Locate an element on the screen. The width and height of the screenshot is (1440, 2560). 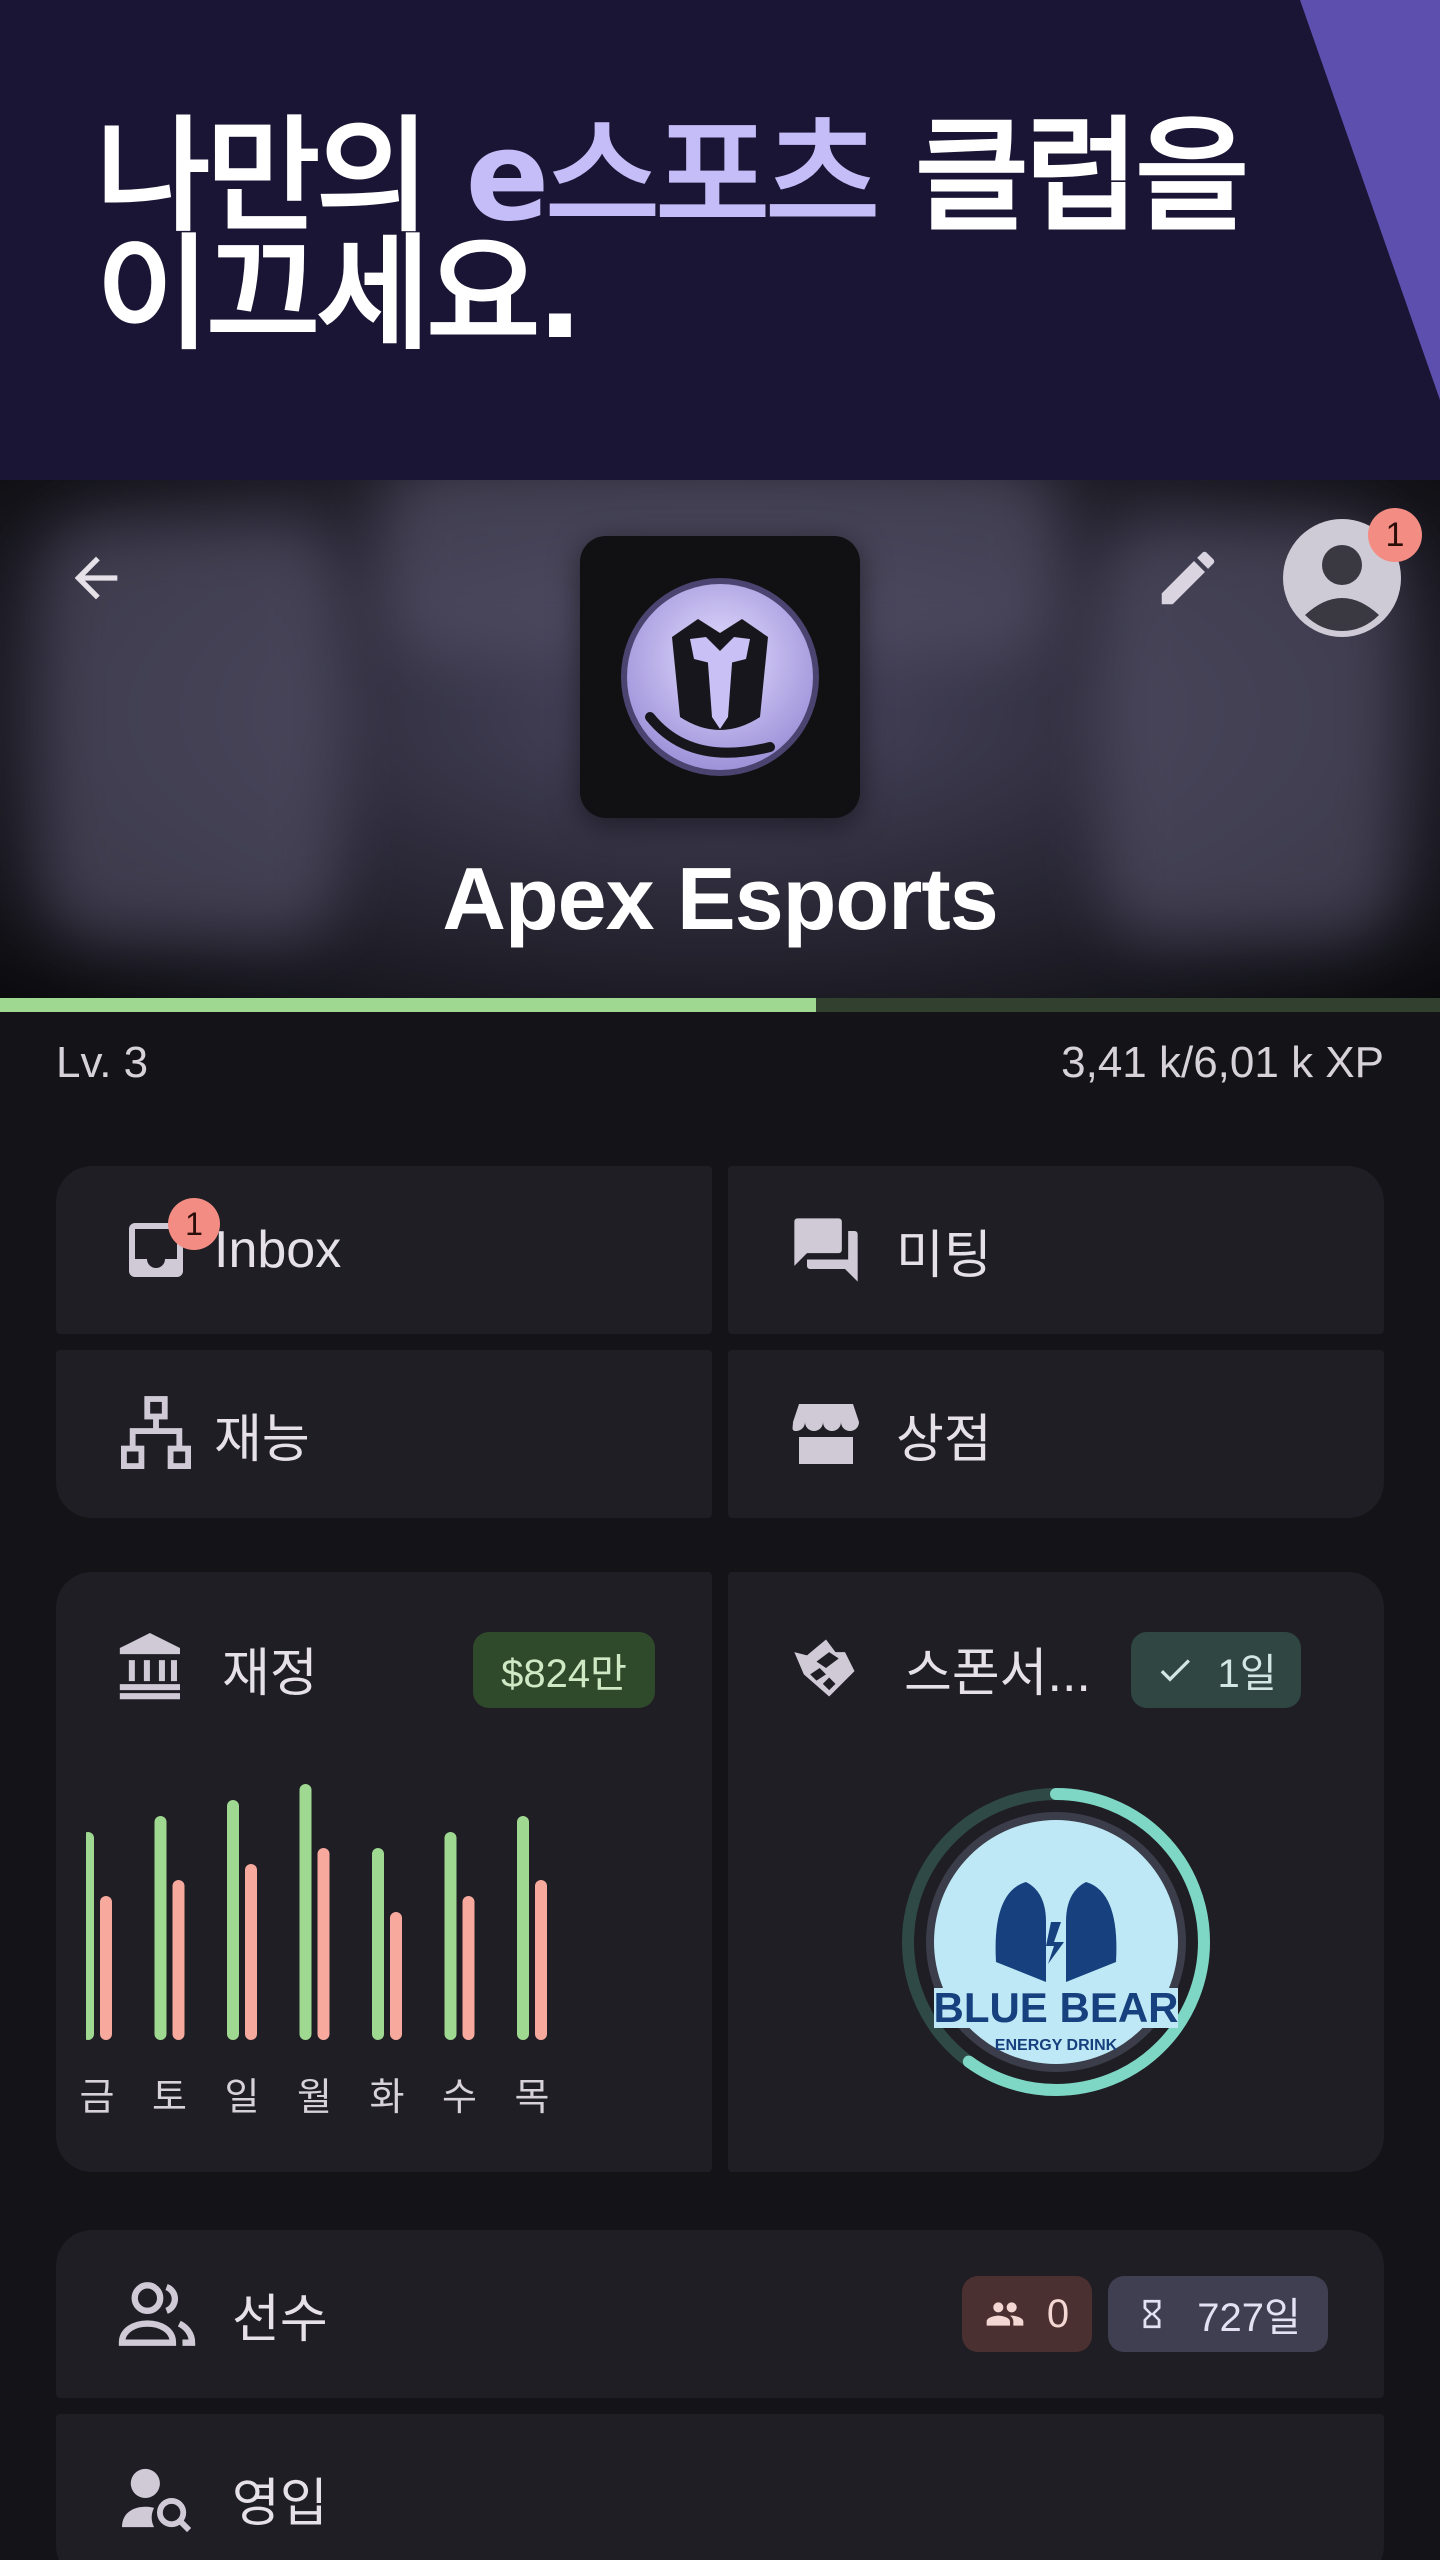
day-label: 금 is located at coordinates (97, 2097).